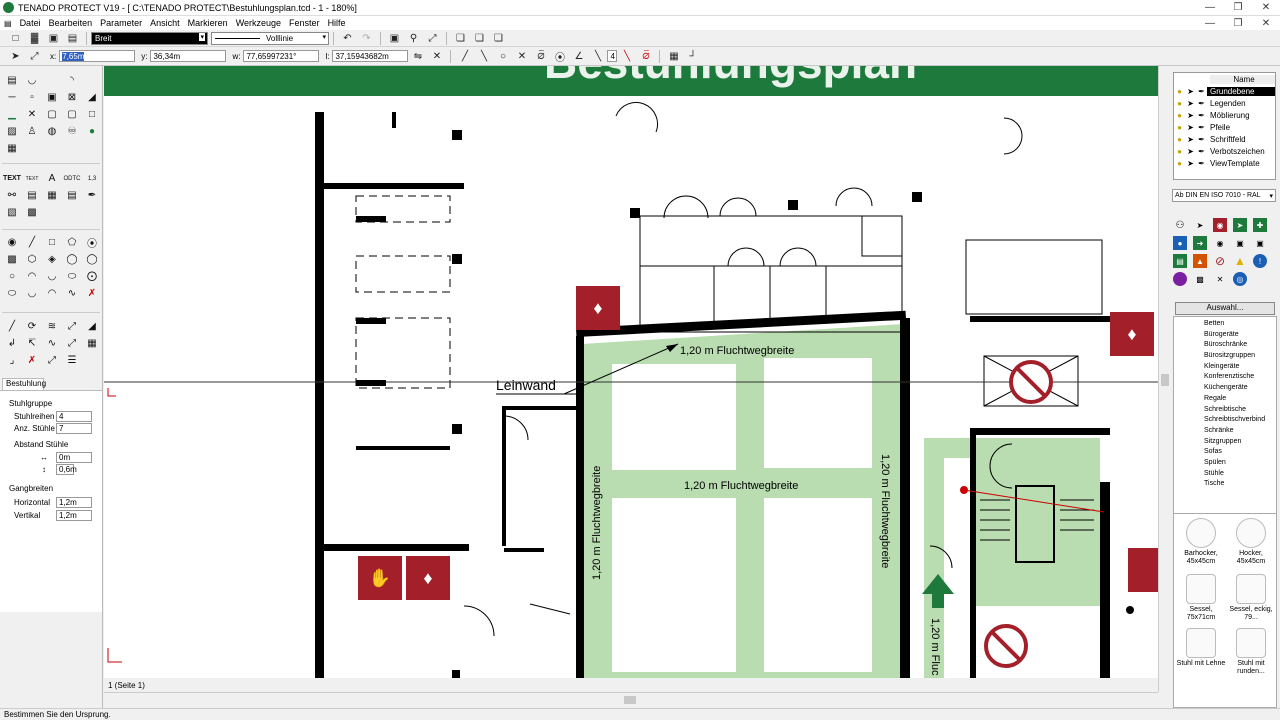 The height and width of the screenshot is (720, 1280). What do you see at coordinates (1260, 225) in the screenshot?
I see `first-aid-sign-icon: ✚` at bounding box center [1260, 225].